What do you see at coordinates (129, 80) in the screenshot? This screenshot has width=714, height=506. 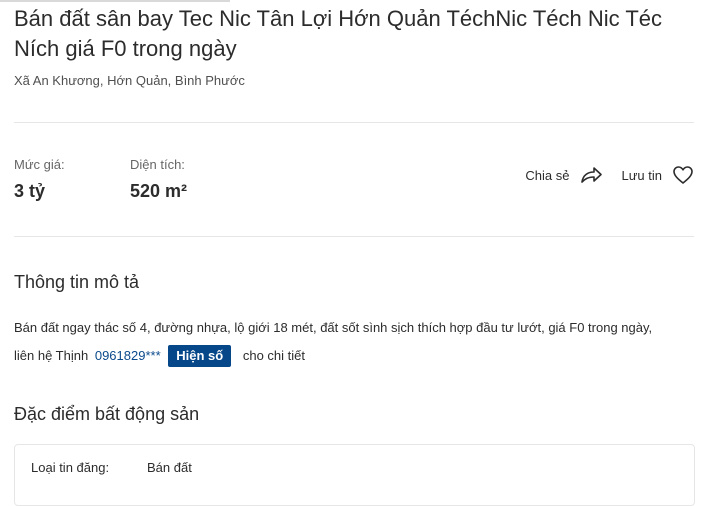 I see `listing-address: Xã An Khương, Hớn Quản, Bình Phước` at bounding box center [129, 80].